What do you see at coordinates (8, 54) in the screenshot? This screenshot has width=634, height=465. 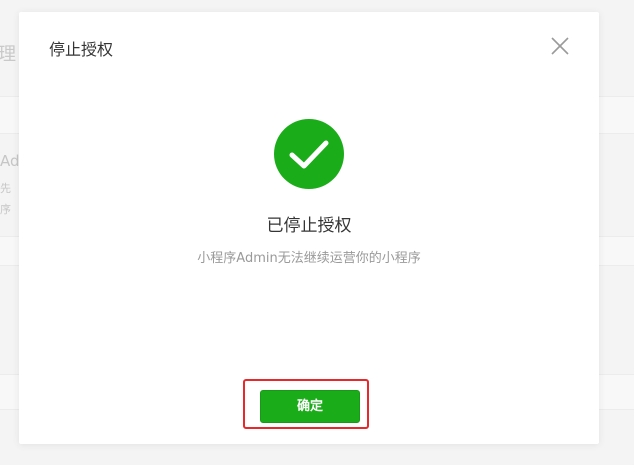 I see `background-title: 理` at bounding box center [8, 54].